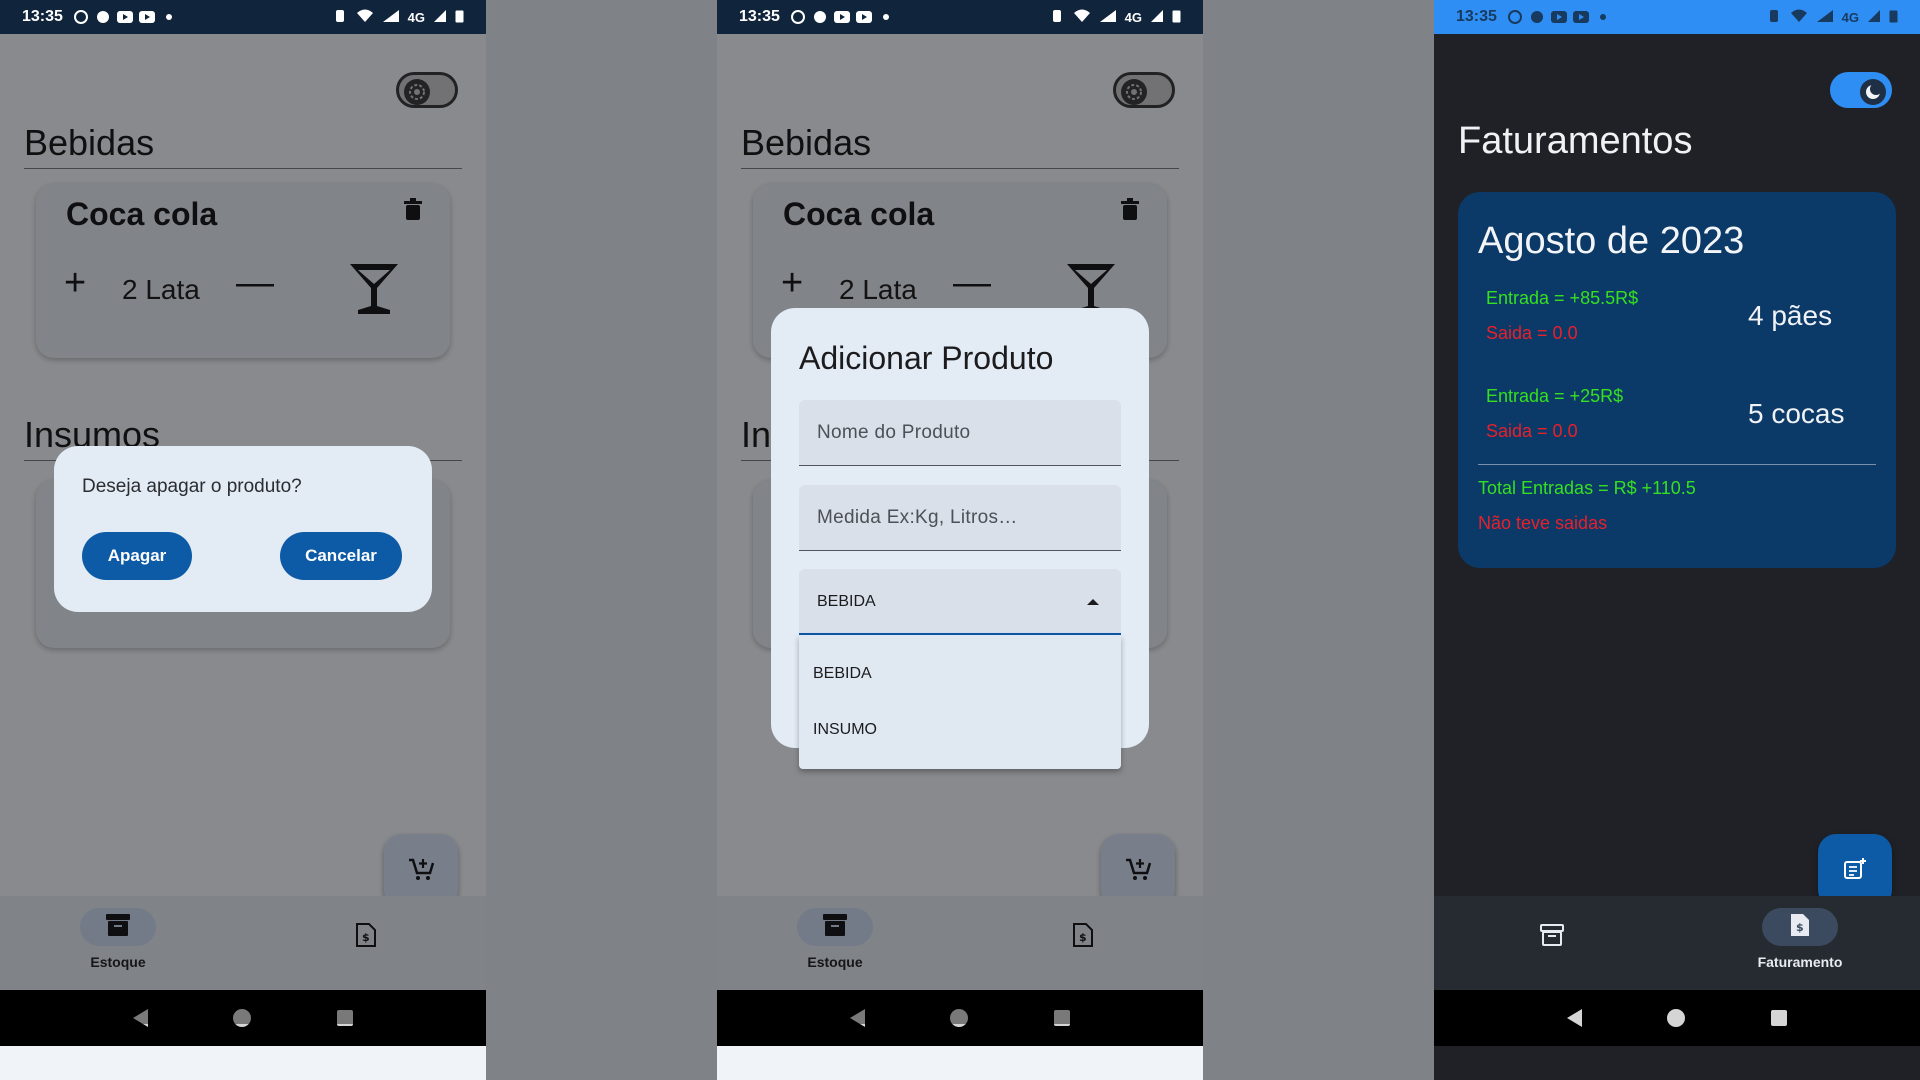 This screenshot has height=1080, width=1920. Describe the element at coordinates (1574, 1018) in the screenshot. I see `back-icon` at that location.